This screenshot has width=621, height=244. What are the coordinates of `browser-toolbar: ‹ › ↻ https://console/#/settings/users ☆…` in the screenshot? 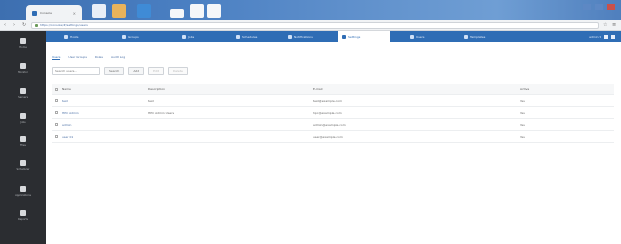 It's located at (310, 25).